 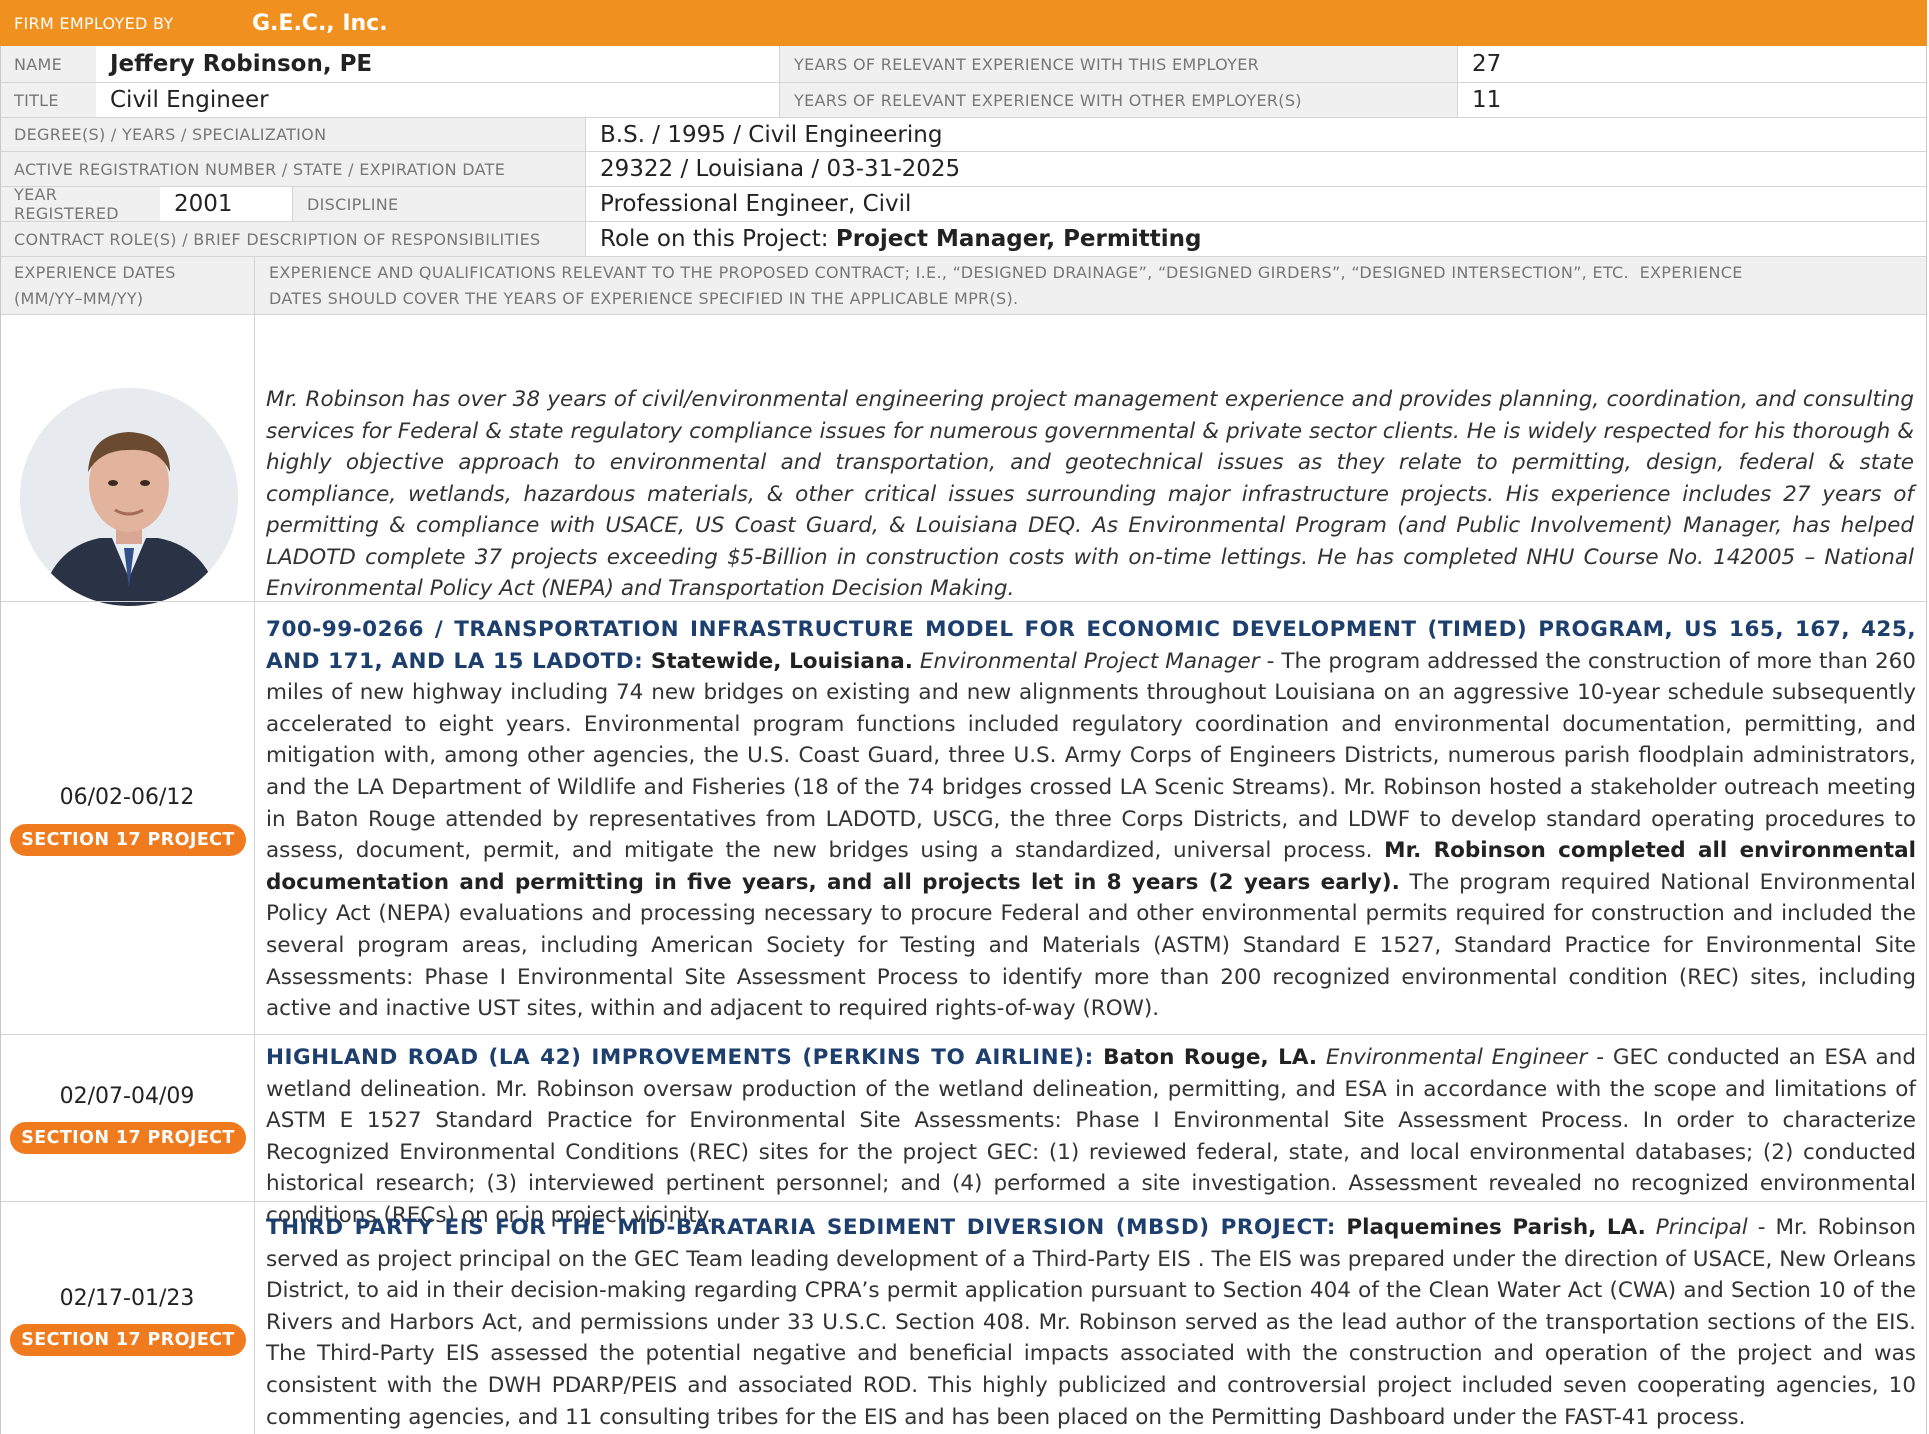 I want to click on project-1-section17-badge: SECTION 17 PROJECT, so click(x=128, y=840).